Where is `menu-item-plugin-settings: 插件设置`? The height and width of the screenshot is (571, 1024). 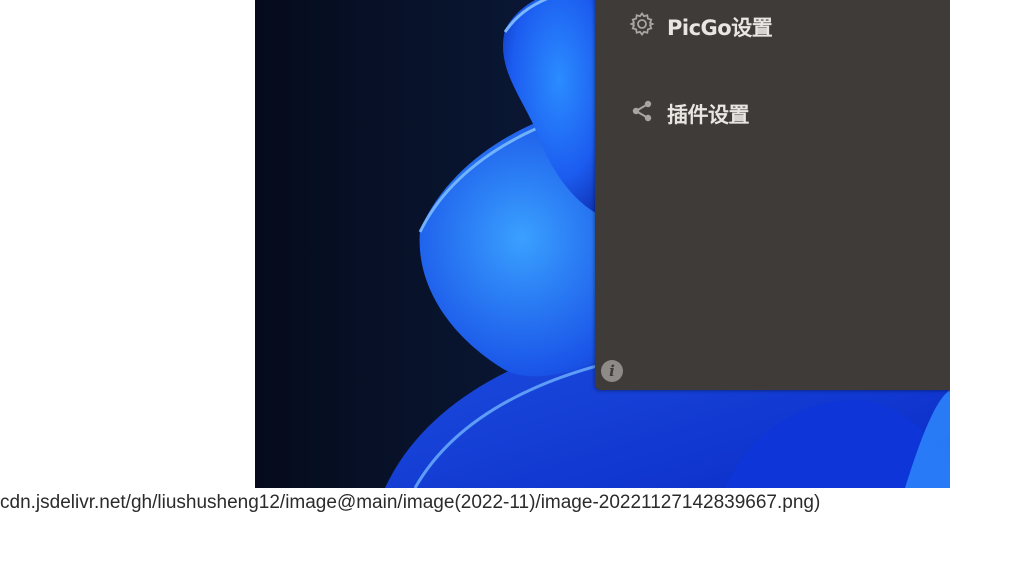 menu-item-plugin-settings: 插件设置 is located at coordinates (689, 114).